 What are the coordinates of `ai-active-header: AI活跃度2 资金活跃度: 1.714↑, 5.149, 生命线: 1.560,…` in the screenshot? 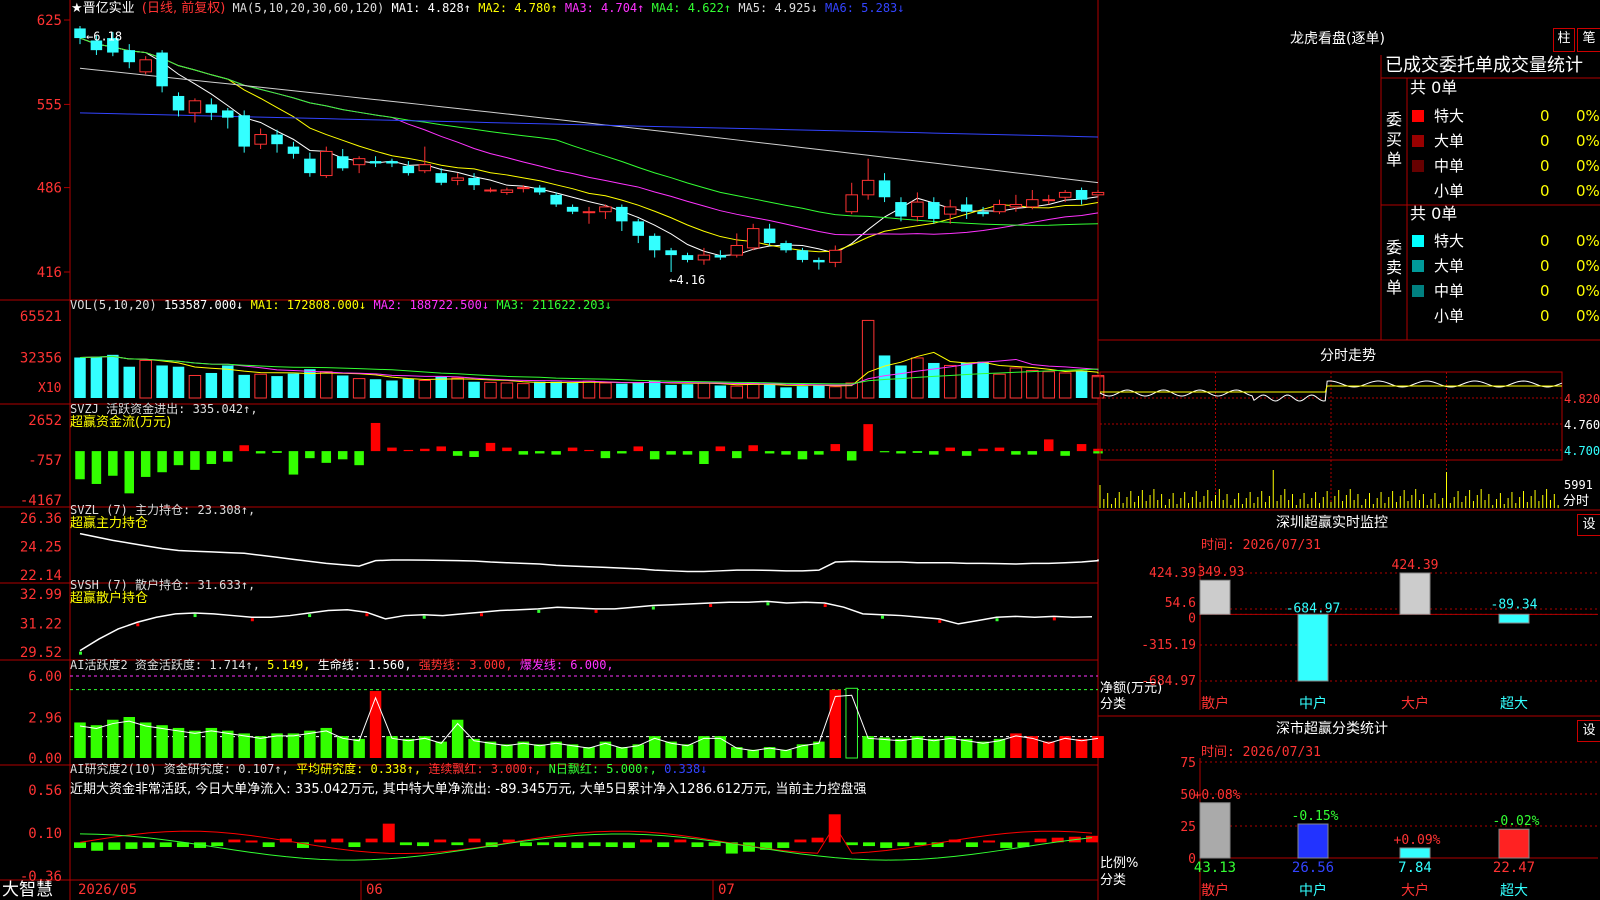 It's located at (342, 665).